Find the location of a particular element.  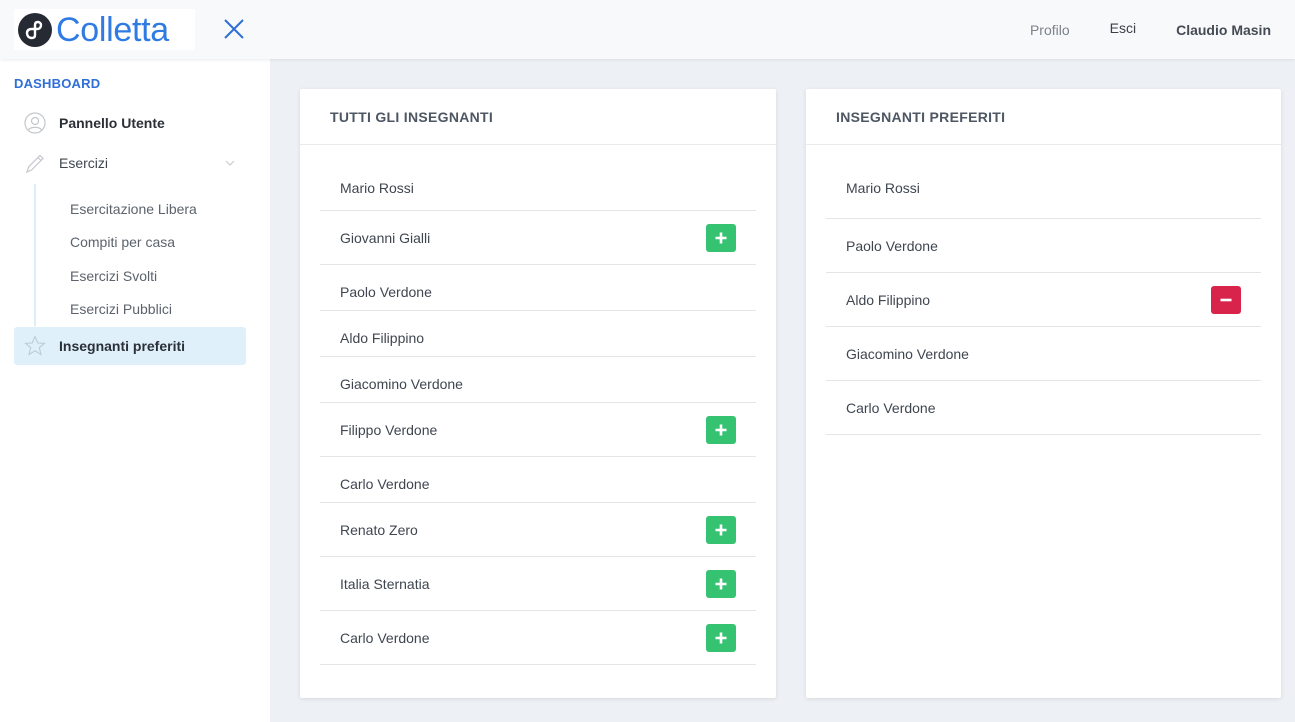

sidebar-item-label: Esercizi is located at coordinates (84, 163).